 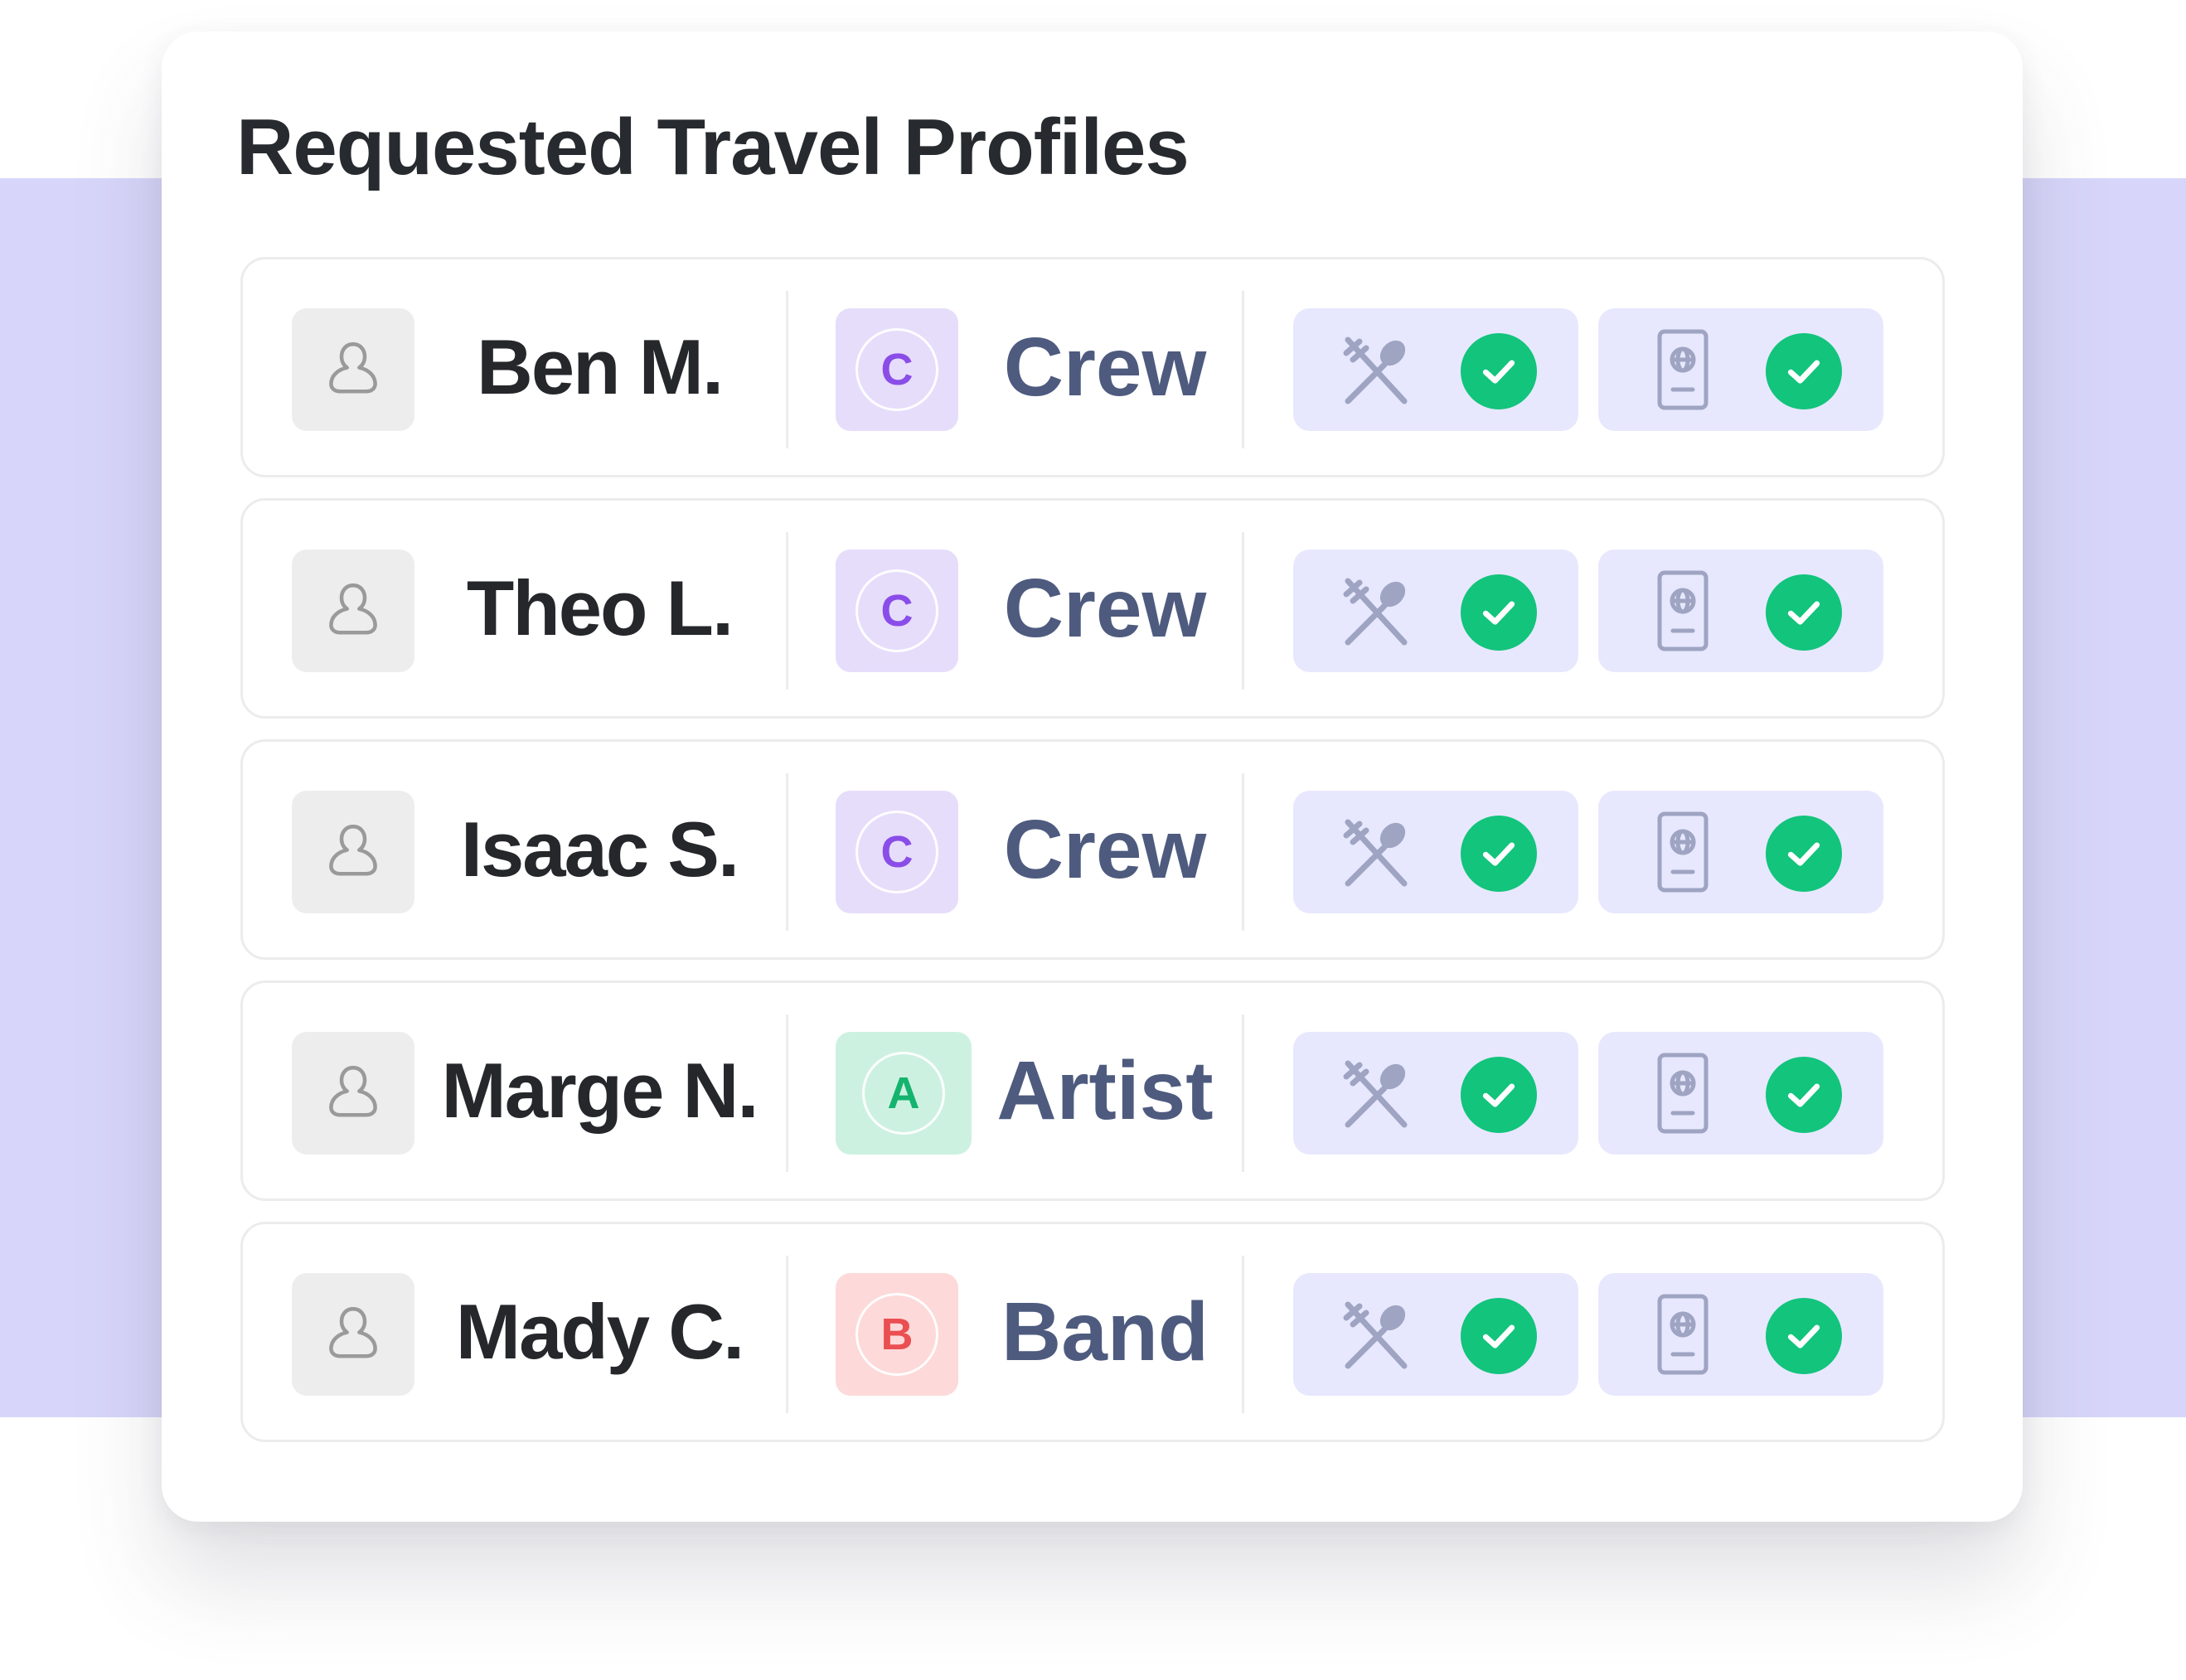 I want to click on profile-row: Mady C. B Band, so click(x=1092, y=1332).